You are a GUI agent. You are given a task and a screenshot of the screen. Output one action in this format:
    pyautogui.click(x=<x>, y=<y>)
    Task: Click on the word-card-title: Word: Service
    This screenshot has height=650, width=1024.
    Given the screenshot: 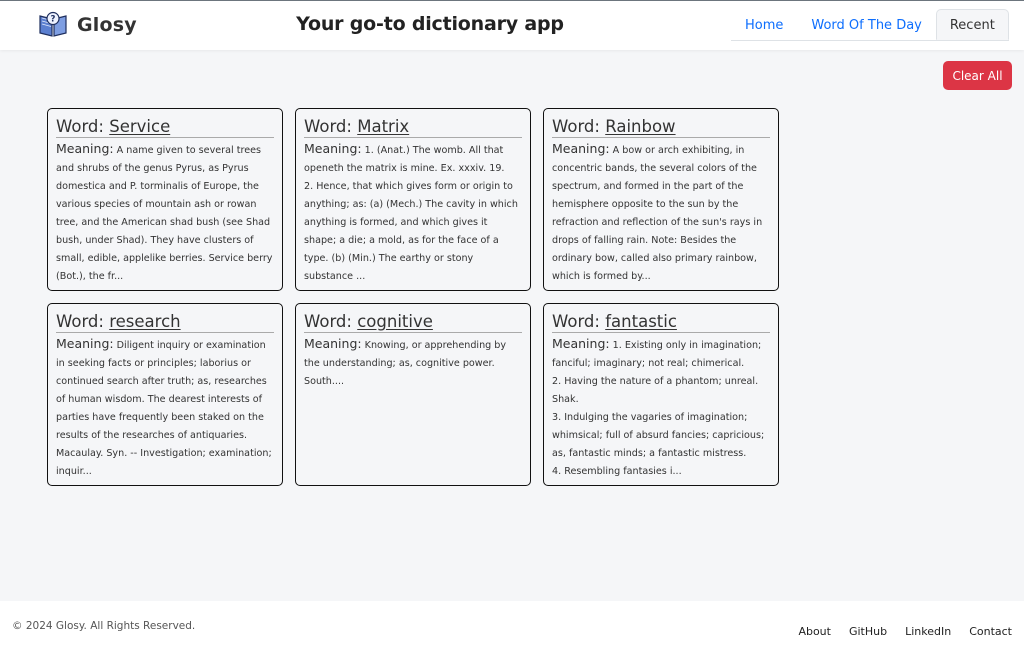 What is the action you would take?
    pyautogui.click(x=165, y=127)
    